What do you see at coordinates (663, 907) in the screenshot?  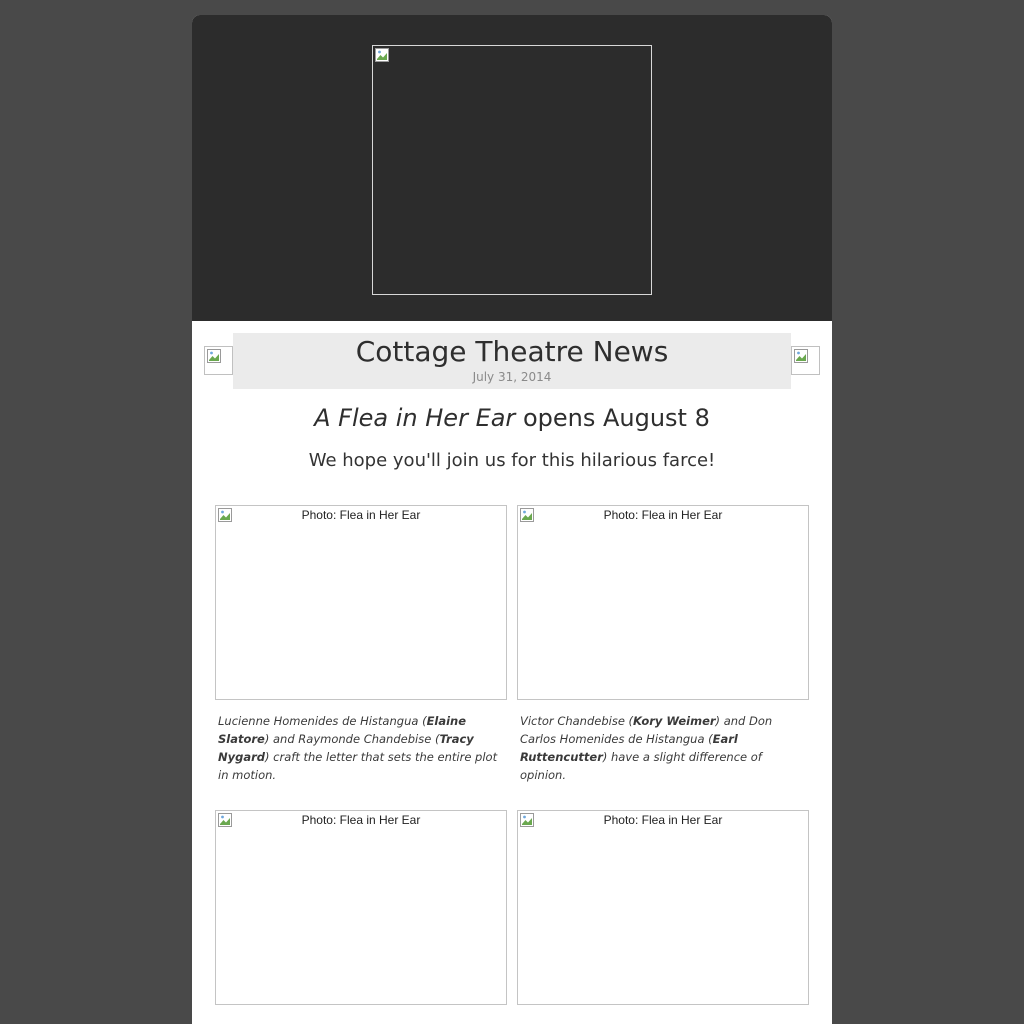 I see `photo-4: Photo: Flea in Her Ear` at bounding box center [663, 907].